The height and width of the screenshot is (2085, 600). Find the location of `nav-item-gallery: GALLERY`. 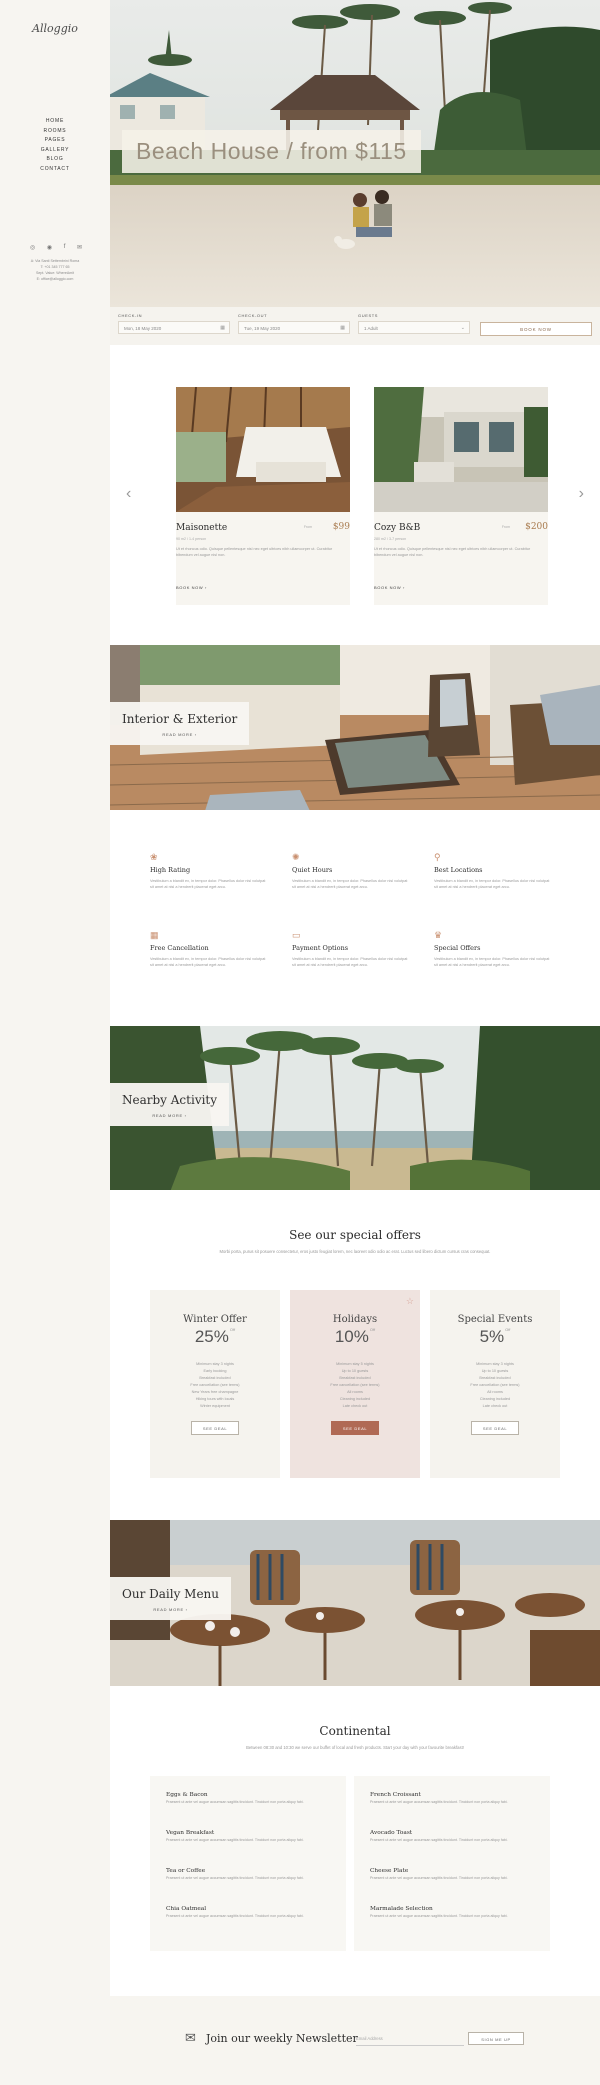

nav-item-gallery: GALLERY is located at coordinates (55, 151).